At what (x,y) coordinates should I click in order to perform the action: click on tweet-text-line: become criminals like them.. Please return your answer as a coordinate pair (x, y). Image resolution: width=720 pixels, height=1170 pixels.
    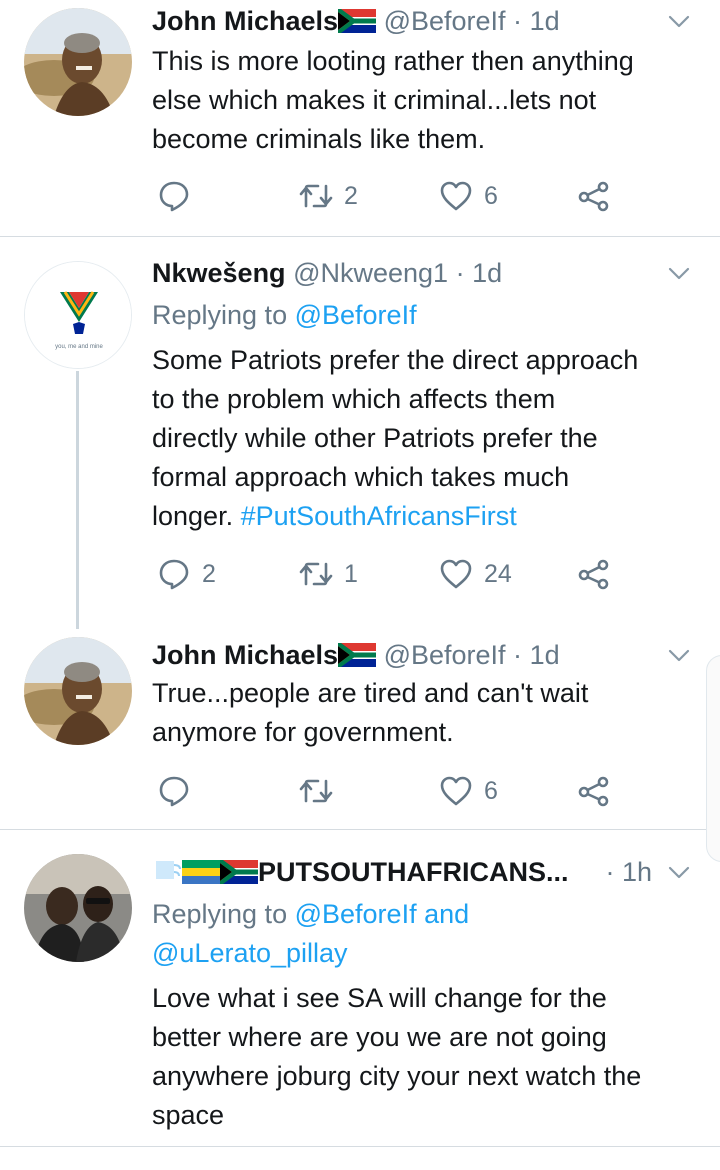
    Looking at the image, I should click on (319, 139).